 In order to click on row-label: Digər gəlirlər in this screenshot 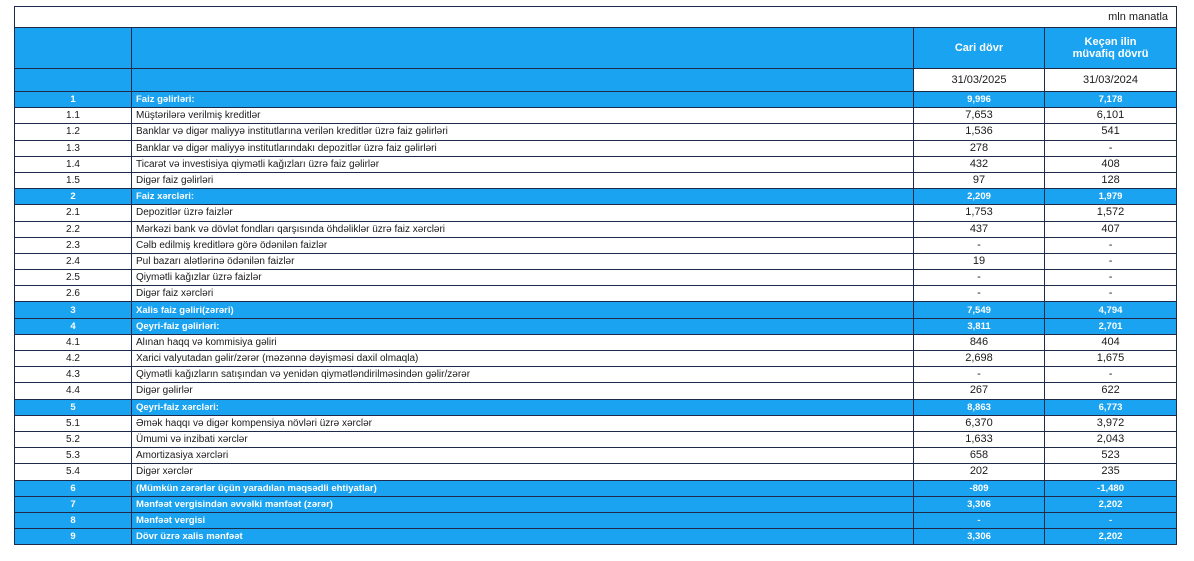, I will do `click(522, 391)`.